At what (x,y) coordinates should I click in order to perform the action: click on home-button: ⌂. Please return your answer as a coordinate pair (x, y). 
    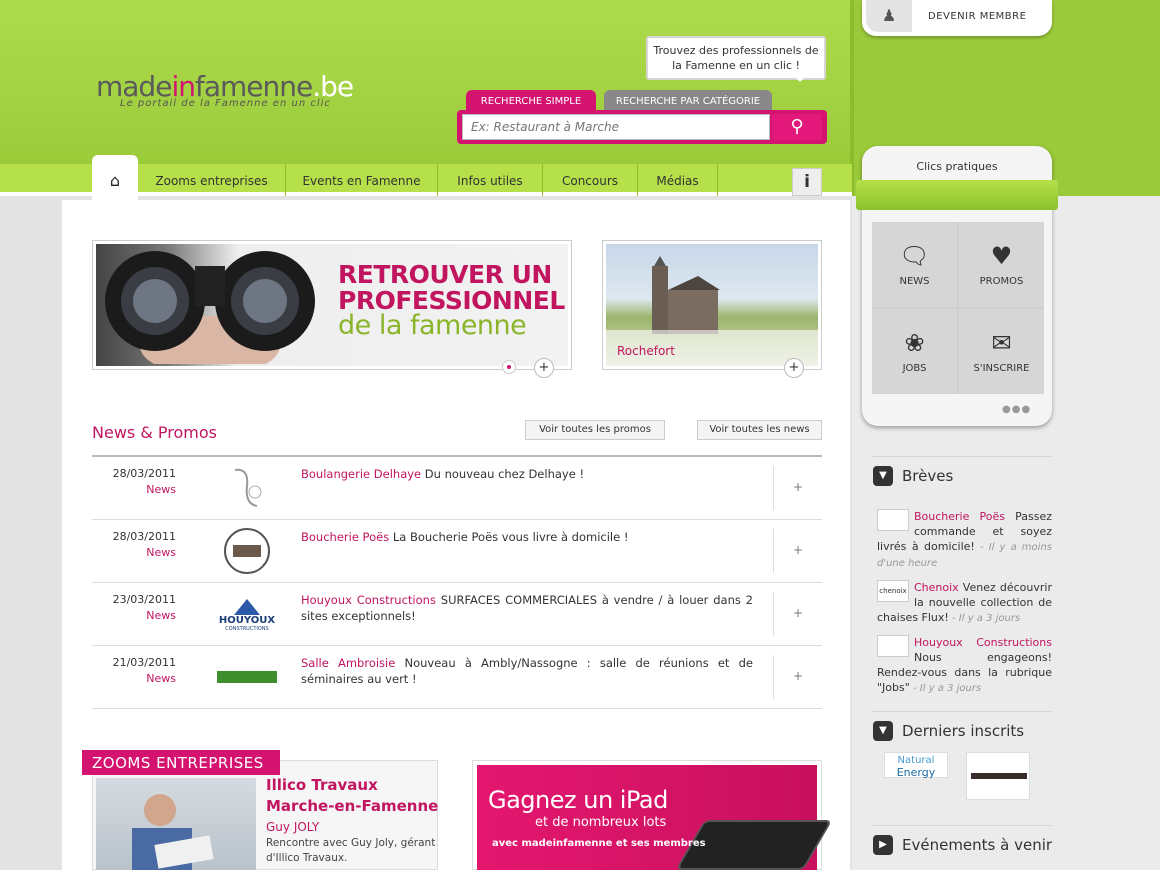
    Looking at the image, I should click on (115, 177).